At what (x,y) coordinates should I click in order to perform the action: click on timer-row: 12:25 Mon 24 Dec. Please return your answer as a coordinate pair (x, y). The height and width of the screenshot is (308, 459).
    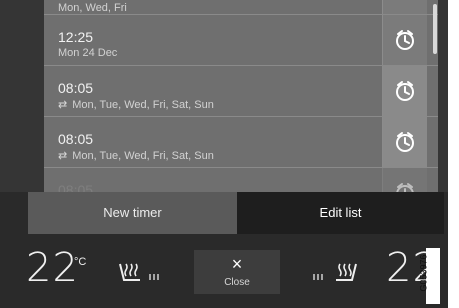
    Looking at the image, I should click on (241, 40).